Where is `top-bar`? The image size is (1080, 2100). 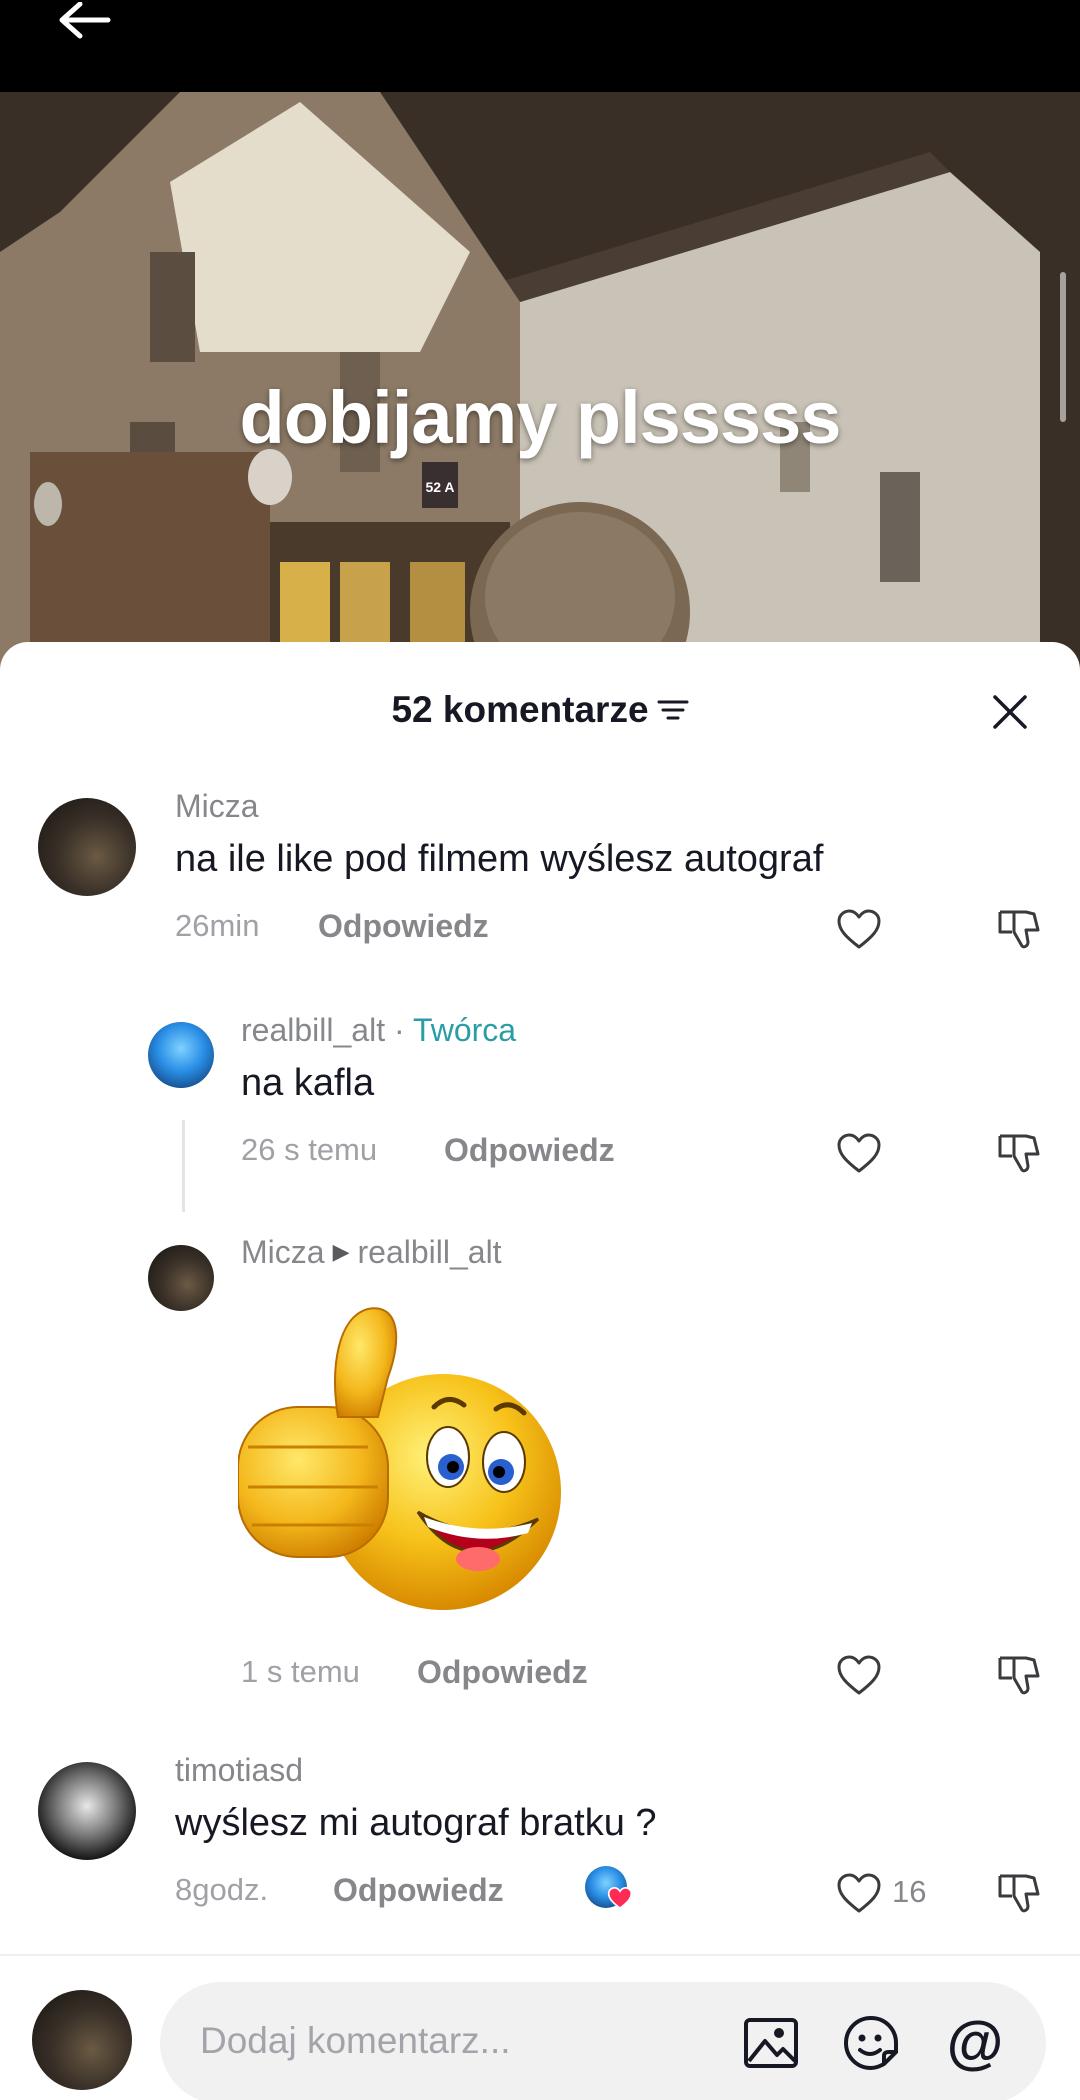
top-bar is located at coordinates (540, 46).